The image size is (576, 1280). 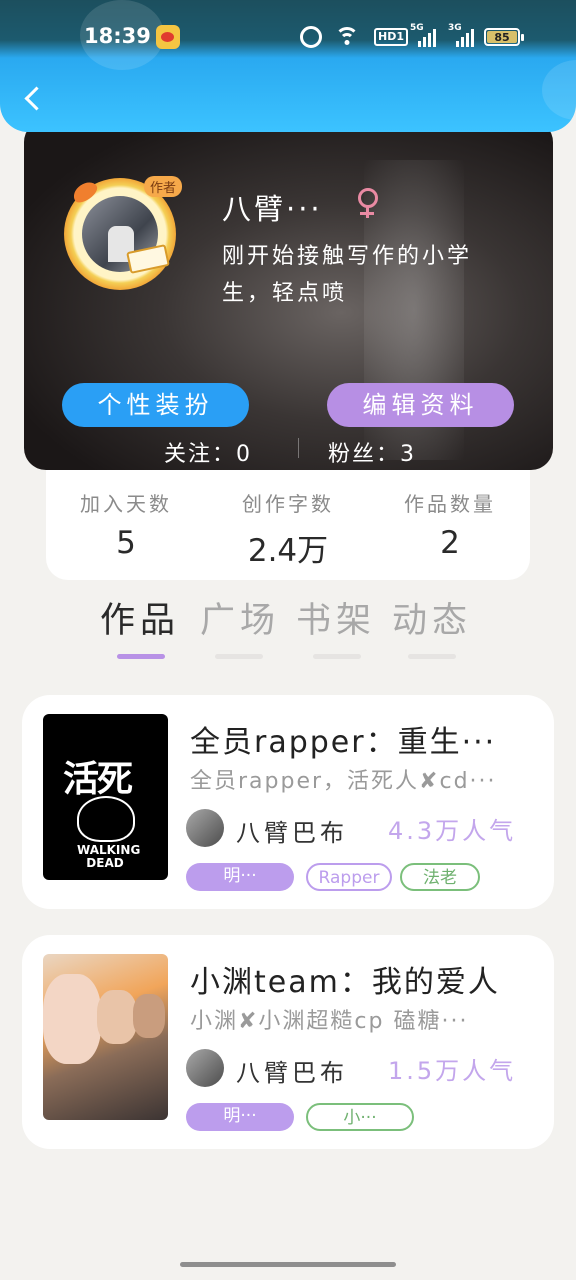 I want to click on work-description: 小渊✘小渊超糙cp 磕糖···, so click(x=329, y=1021).